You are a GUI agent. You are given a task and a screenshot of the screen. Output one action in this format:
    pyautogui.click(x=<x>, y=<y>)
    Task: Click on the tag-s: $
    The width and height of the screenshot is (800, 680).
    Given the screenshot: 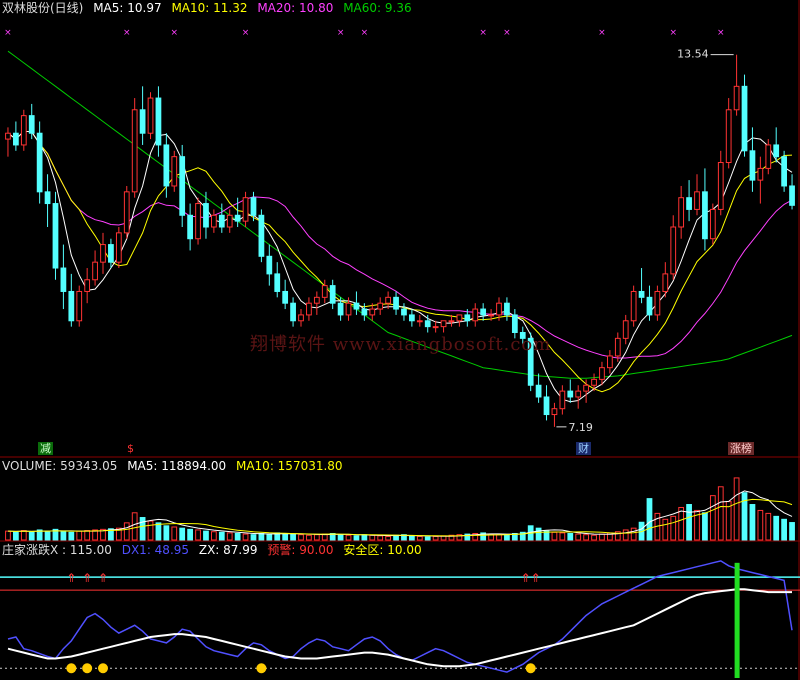 What is the action you would take?
    pyautogui.click(x=130, y=448)
    